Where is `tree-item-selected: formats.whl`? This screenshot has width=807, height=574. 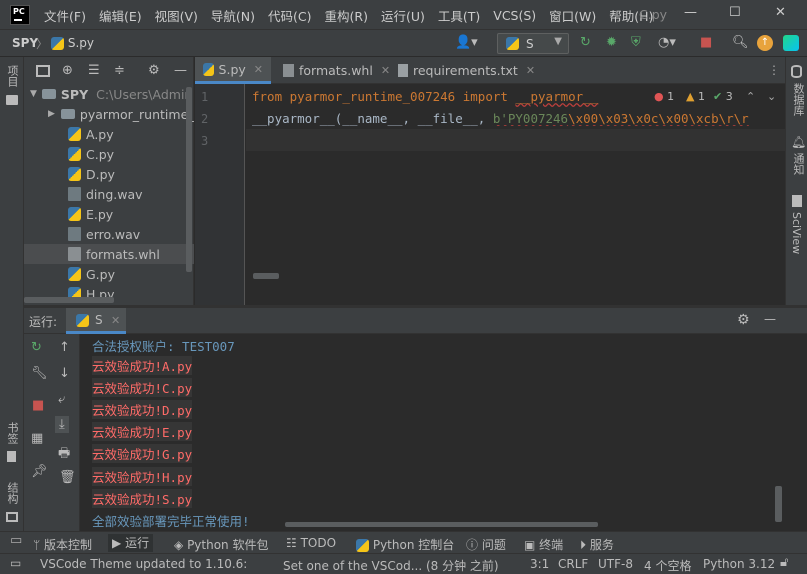 tree-item-selected: formats.whl is located at coordinates (109, 254).